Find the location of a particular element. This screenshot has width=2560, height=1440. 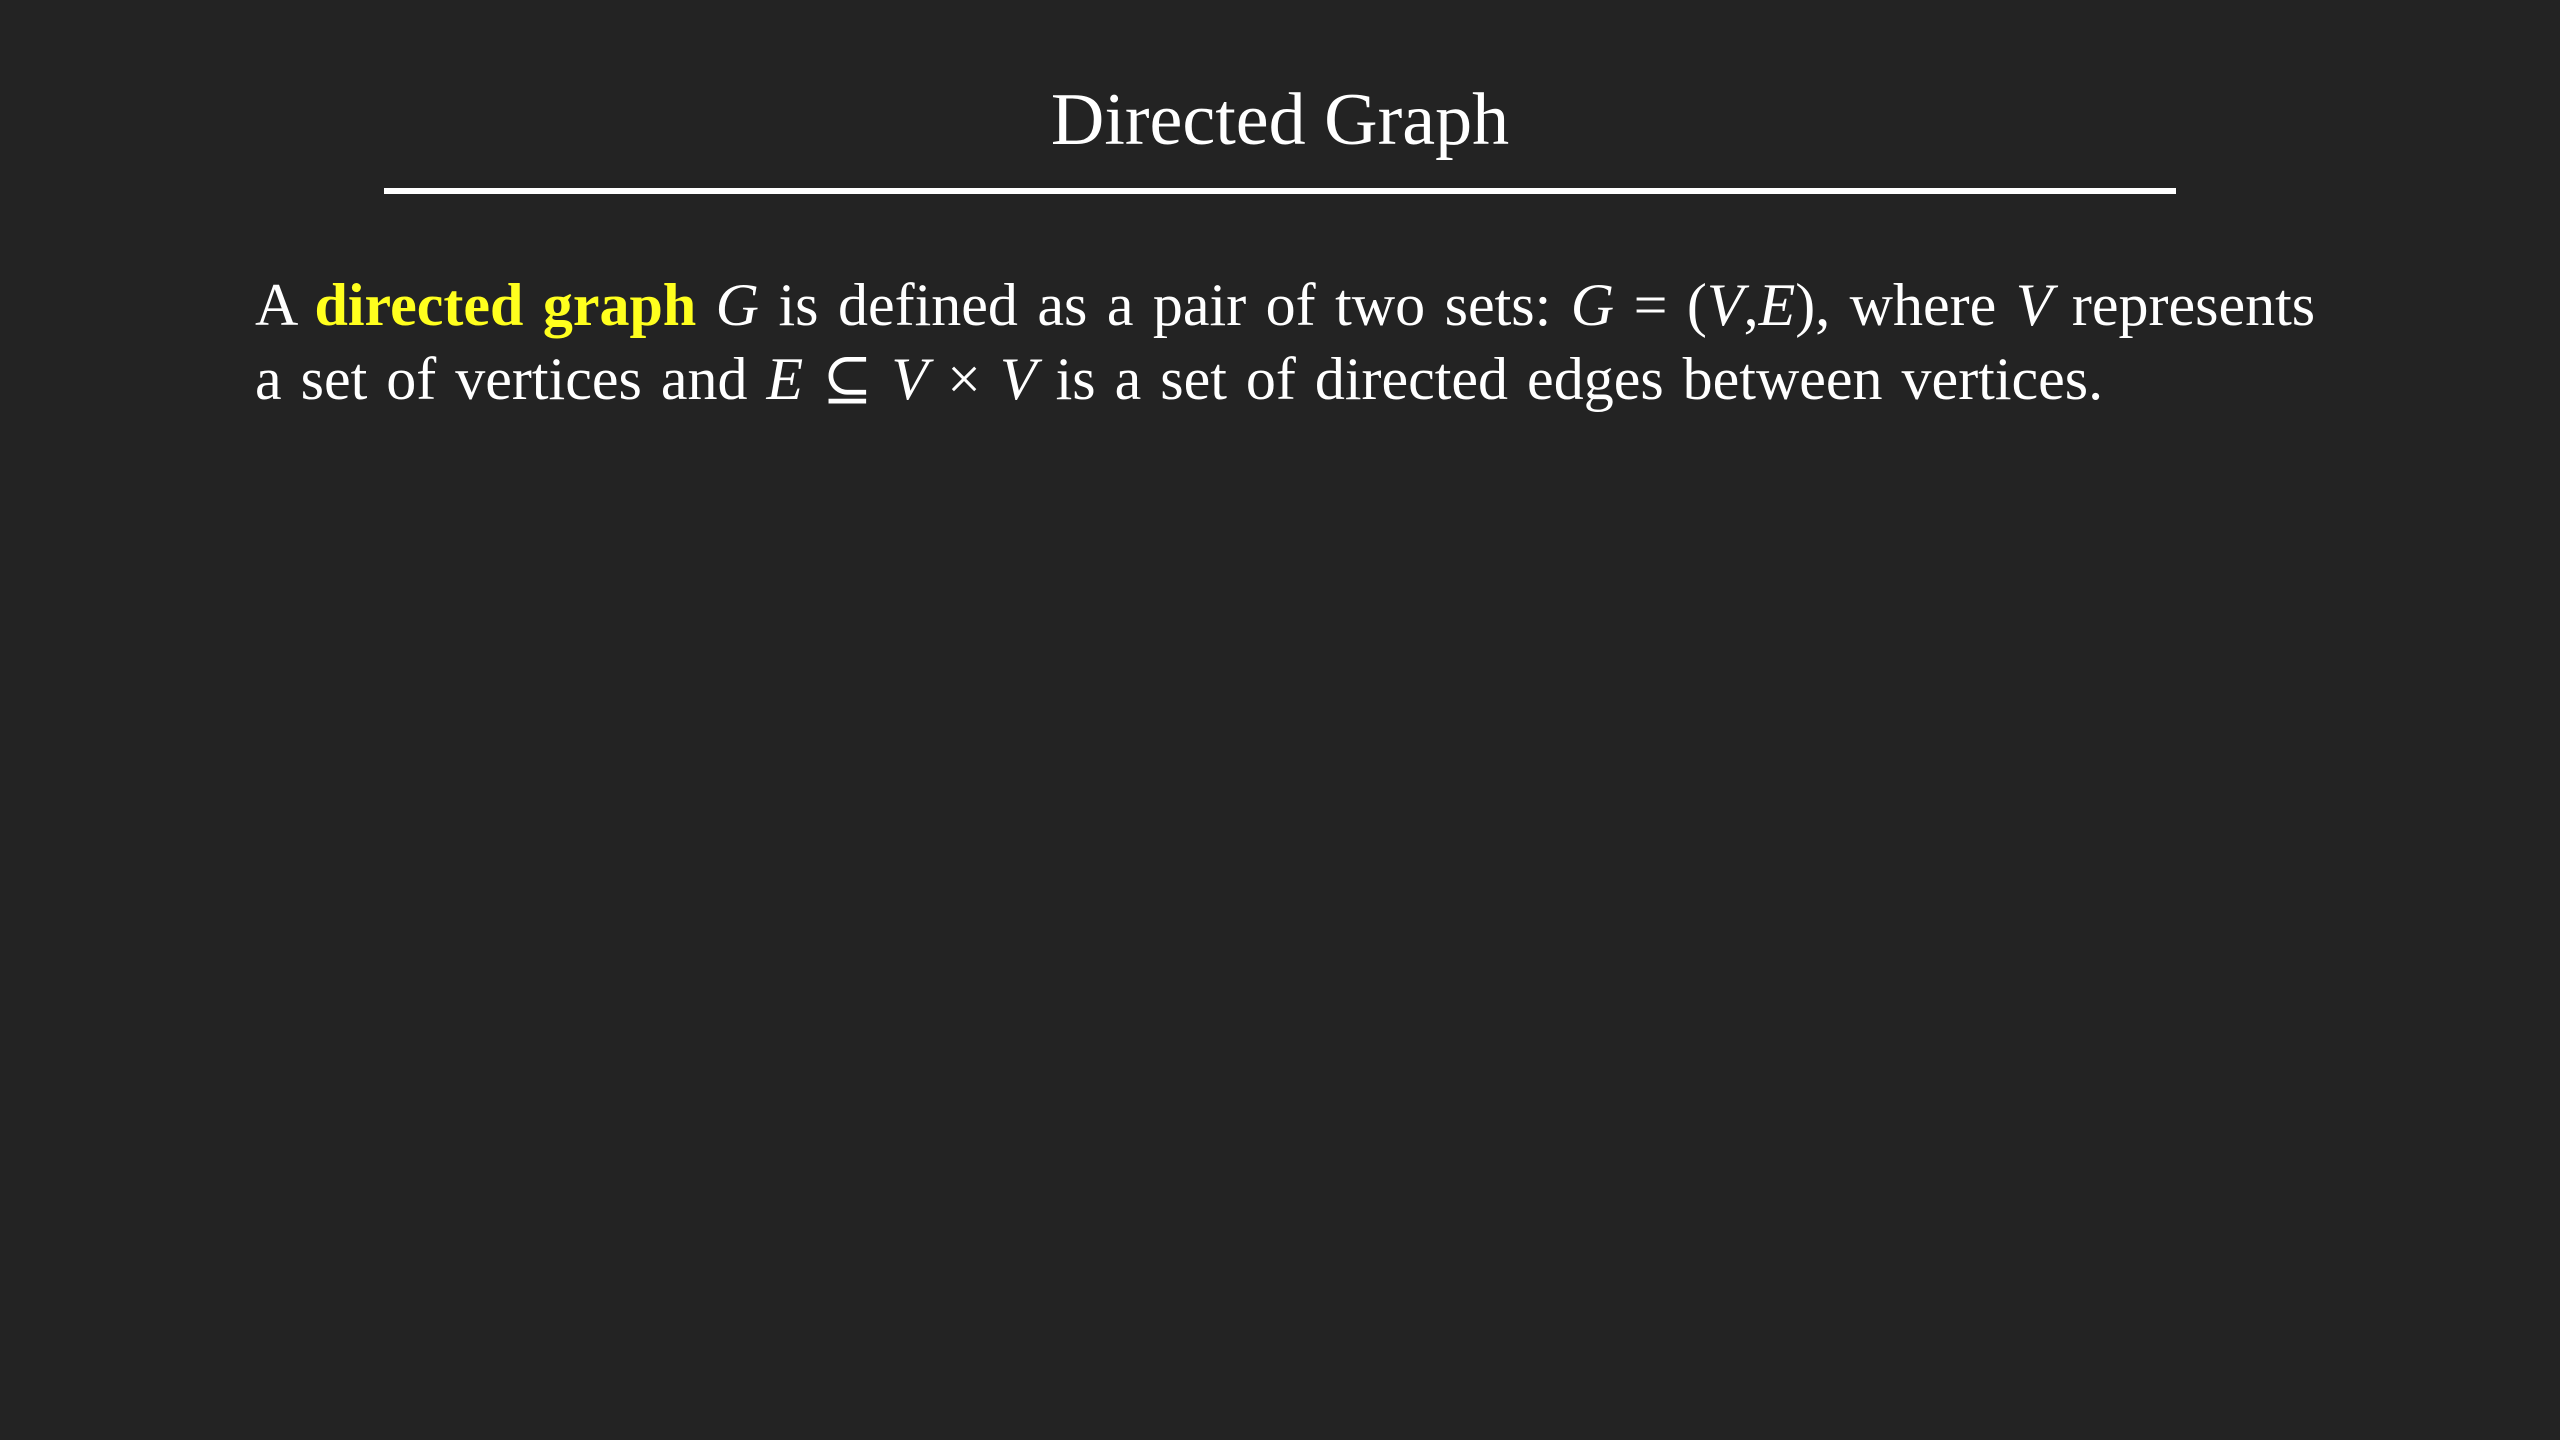

math-e-2: E is located at coordinates (785, 379).